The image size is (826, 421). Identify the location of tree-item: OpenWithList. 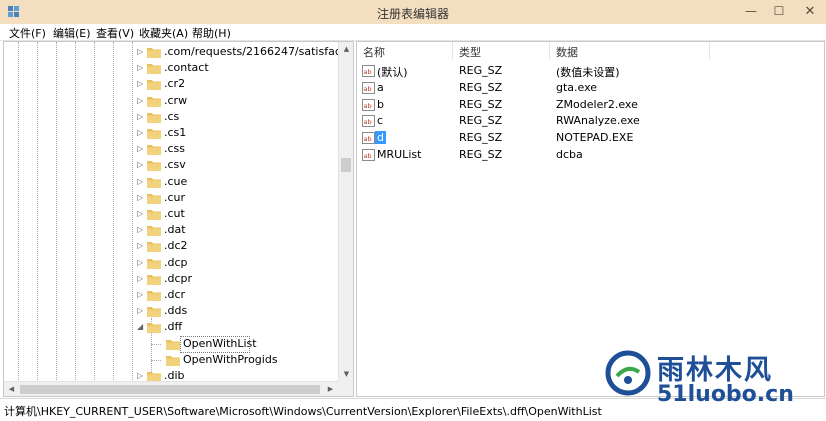
(174, 344).